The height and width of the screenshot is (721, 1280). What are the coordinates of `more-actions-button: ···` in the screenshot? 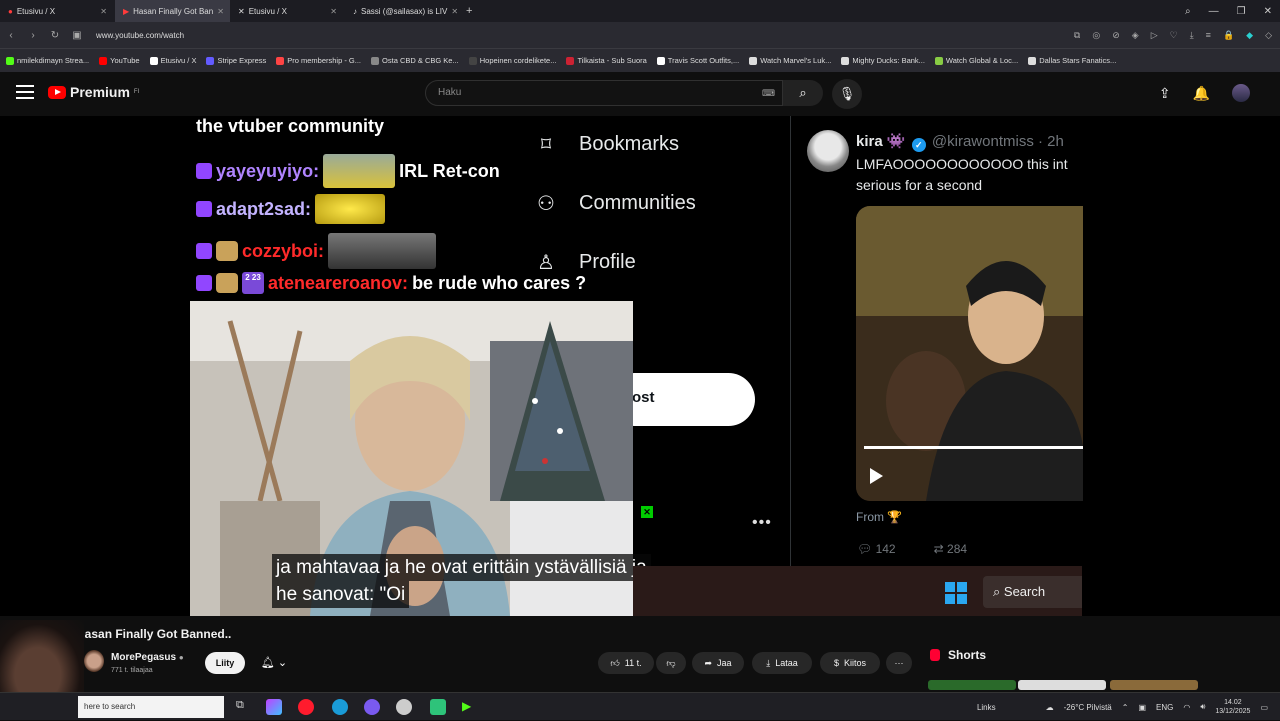 It's located at (899, 663).